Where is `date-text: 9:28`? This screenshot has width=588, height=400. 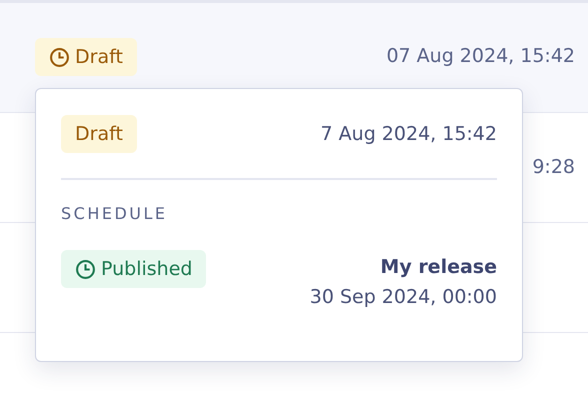 date-text: 9:28 is located at coordinates (553, 167).